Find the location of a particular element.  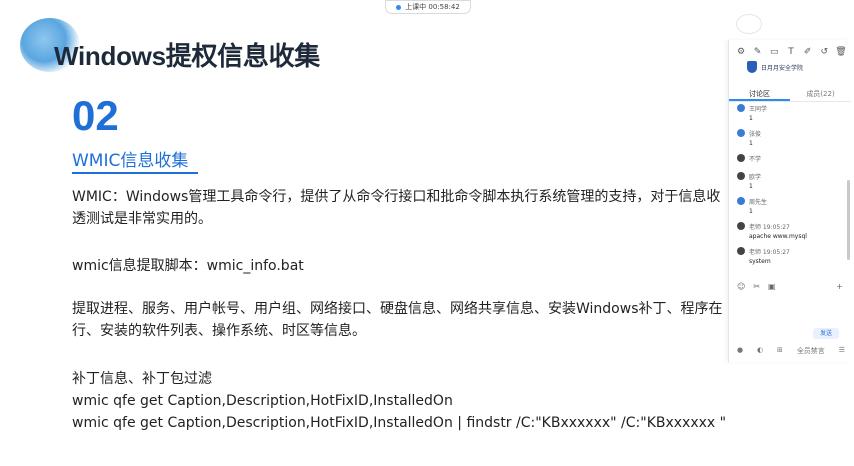

panel-tabs: 讨论区 成员(22) is located at coordinates (790, 95).